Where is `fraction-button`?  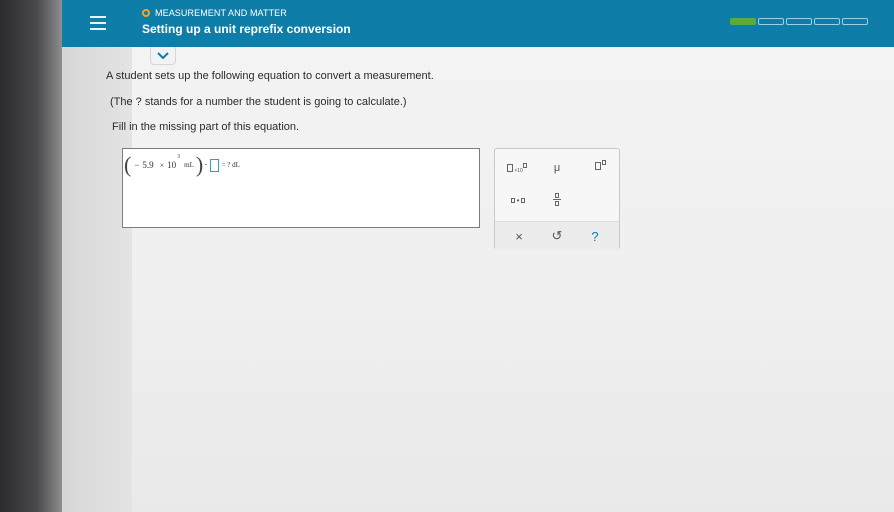
fraction-button is located at coordinates (557, 199).